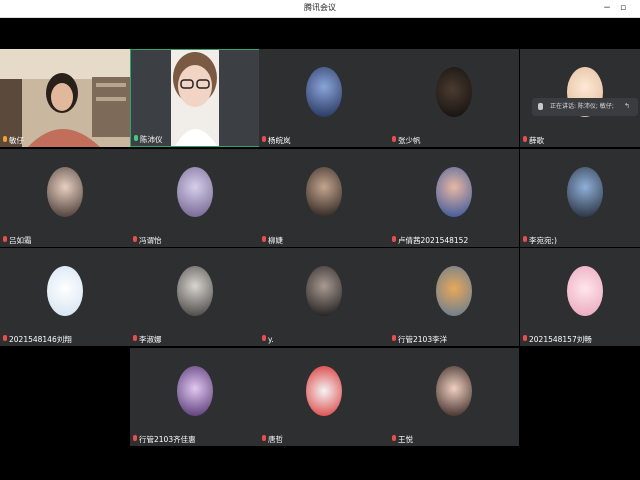  I want to click on title-bar: 腾讯会议 − ▫, so click(320, 9).